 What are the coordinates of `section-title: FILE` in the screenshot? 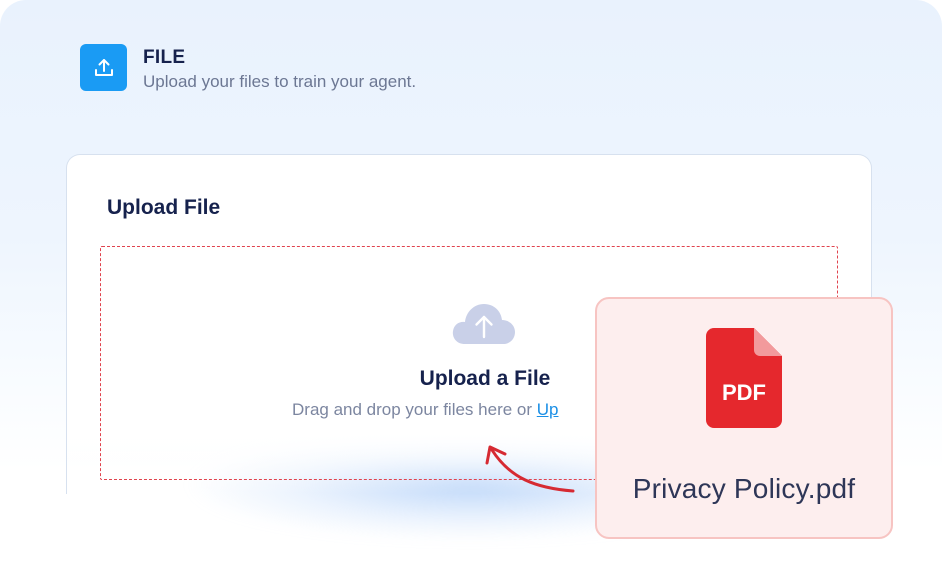 It's located at (164, 57).